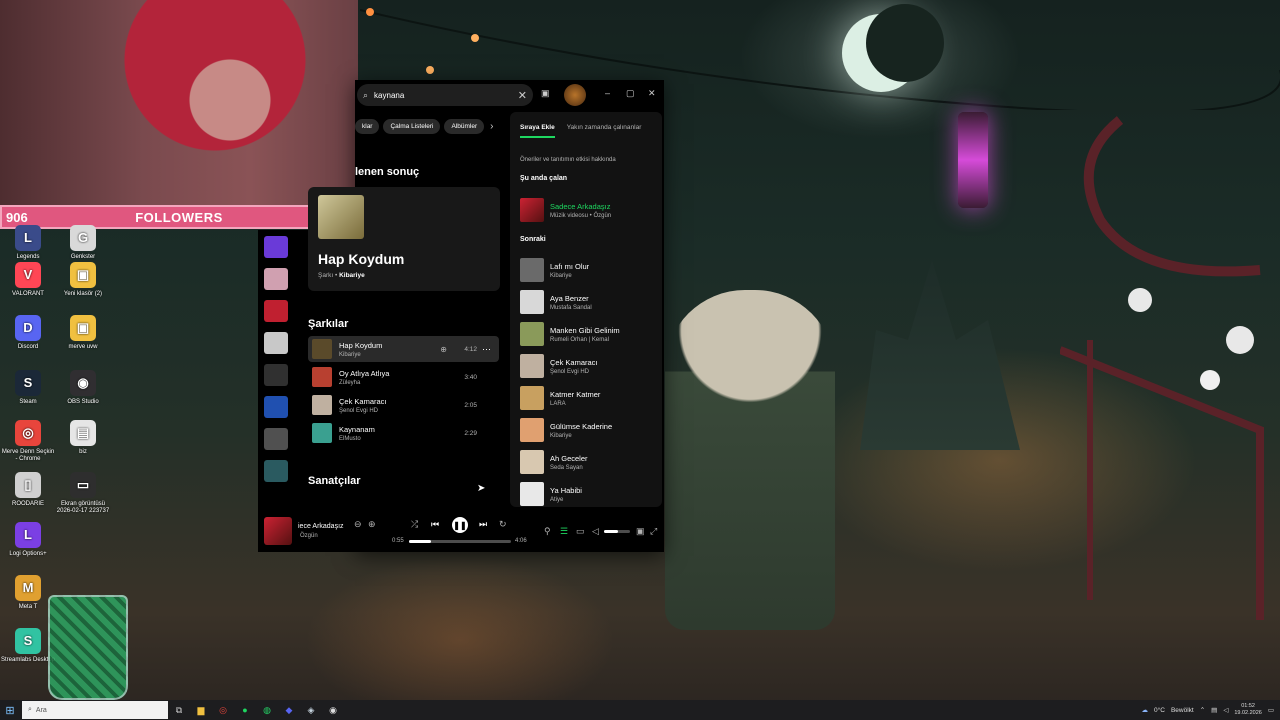 This screenshot has width=1280, height=720. What do you see at coordinates (83, 280) in the screenshot?
I see `desktop-icon: ▣ Yeni klasör (2)` at bounding box center [83, 280].